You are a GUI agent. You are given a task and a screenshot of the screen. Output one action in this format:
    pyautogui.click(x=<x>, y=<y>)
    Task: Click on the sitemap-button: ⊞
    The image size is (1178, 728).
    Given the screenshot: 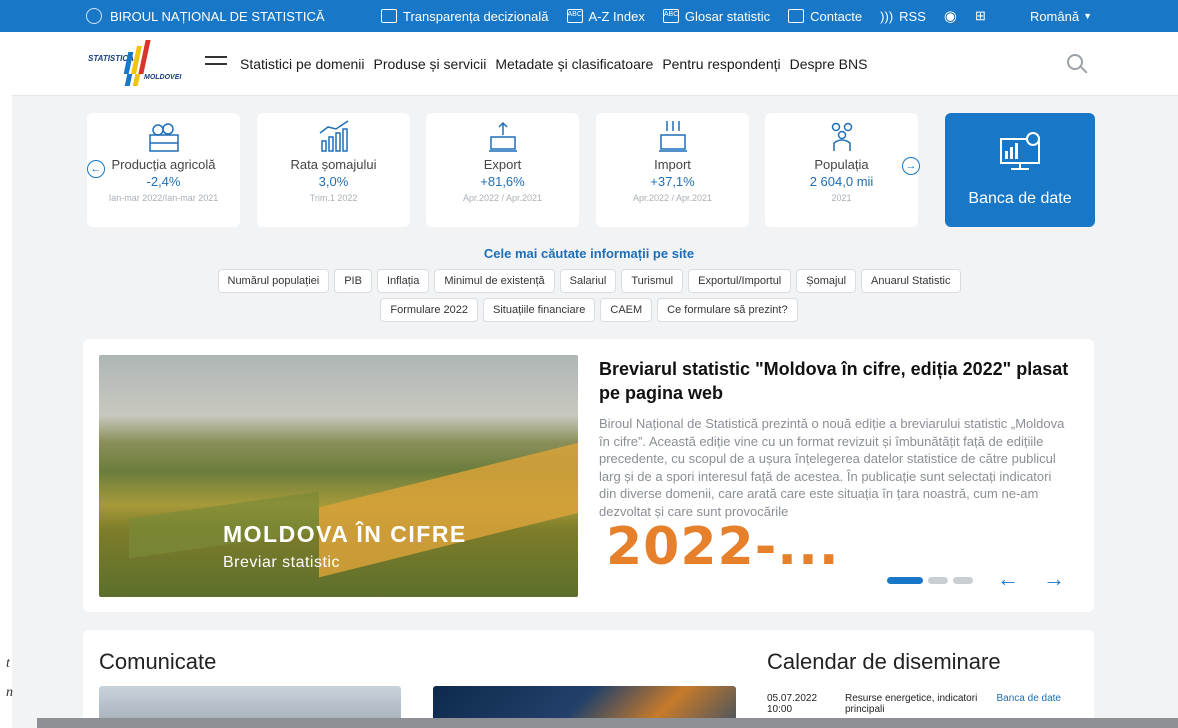 What is the action you would take?
    pyautogui.click(x=980, y=16)
    